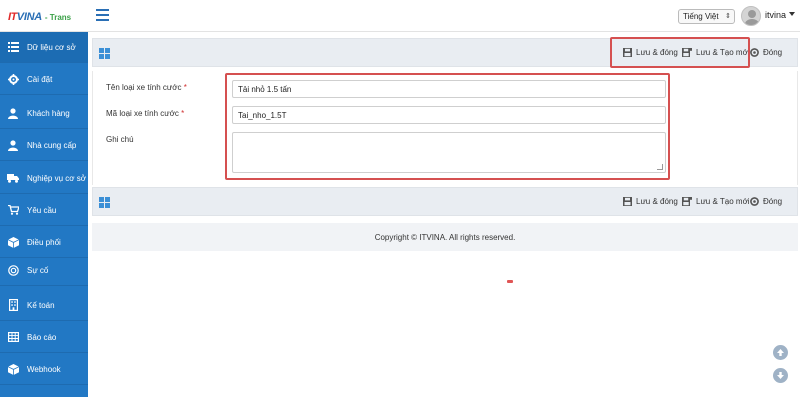 The image size is (800, 397). Describe the element at coordinates (775, 15) in the screenshot. I see `user-name: itvina` at that location.